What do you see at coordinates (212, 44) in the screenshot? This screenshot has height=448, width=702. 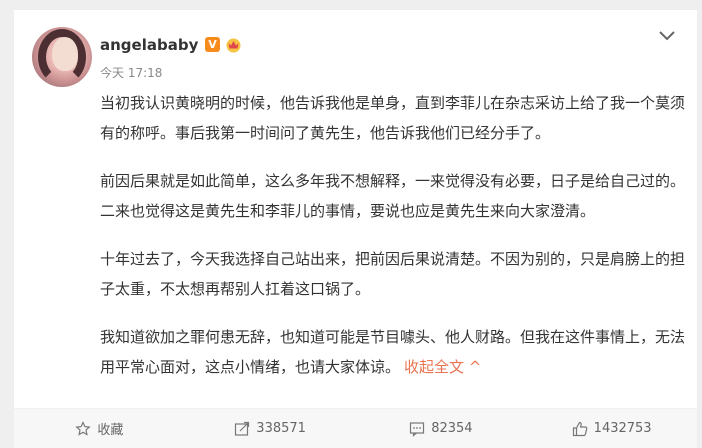 I see `verified-badge-icon: V` at bounding box center [212, 44].